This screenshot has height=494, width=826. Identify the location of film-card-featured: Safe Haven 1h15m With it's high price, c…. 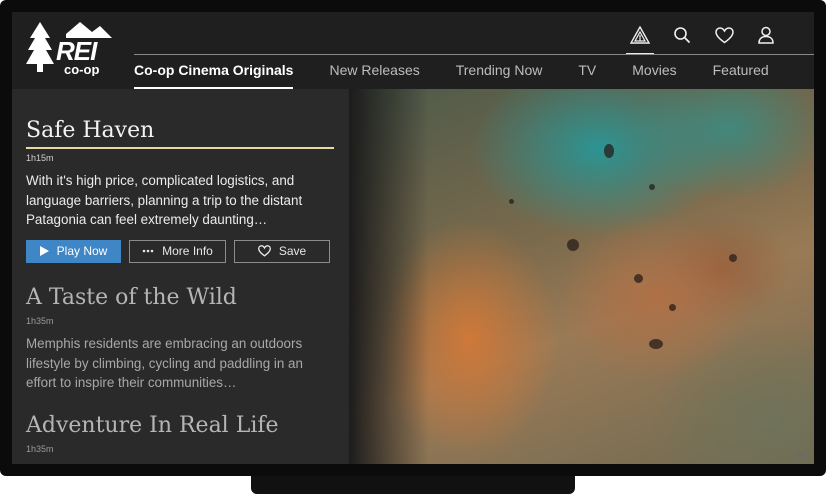
(181, 190).